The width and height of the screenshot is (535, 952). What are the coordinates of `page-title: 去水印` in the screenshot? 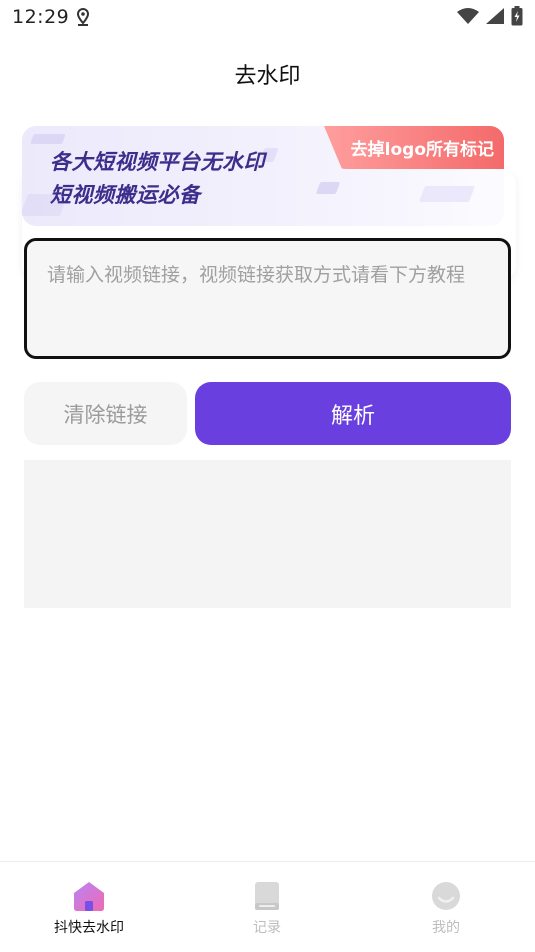 It's located at (267, 76).